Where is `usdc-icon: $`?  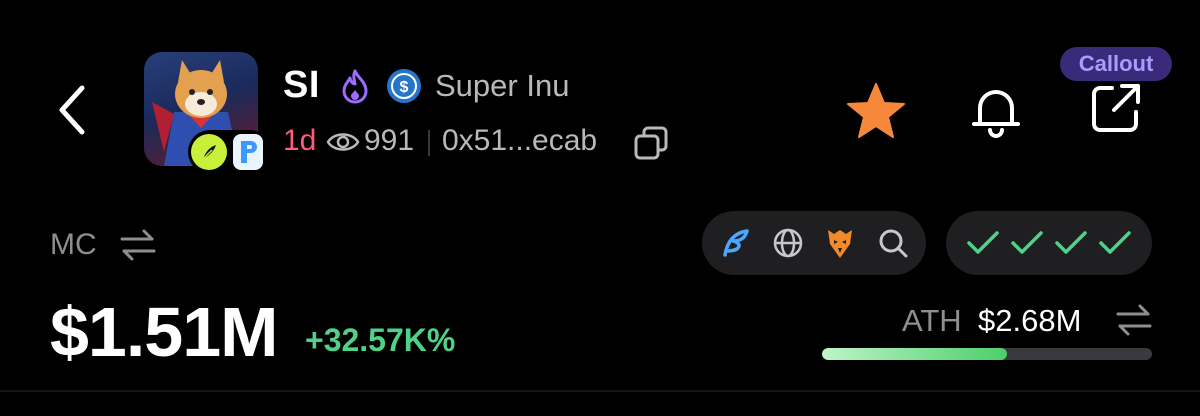
usdc-icon: $ is located at coordinates (404, 86).